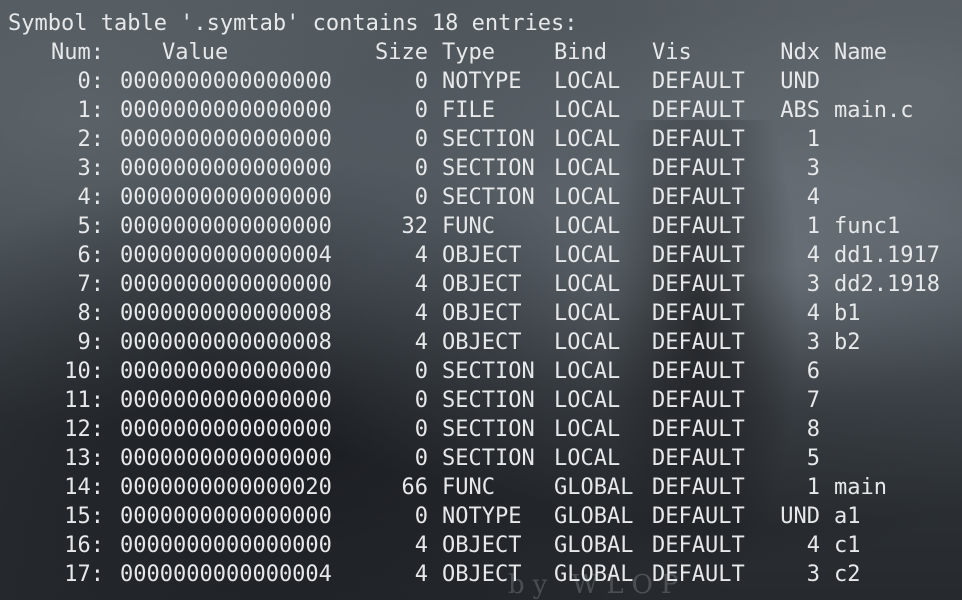 The image size is (962, 600). Describe the element at coordinates (468, 110) in the screenshot. I see `row-type: FILE` at that location.